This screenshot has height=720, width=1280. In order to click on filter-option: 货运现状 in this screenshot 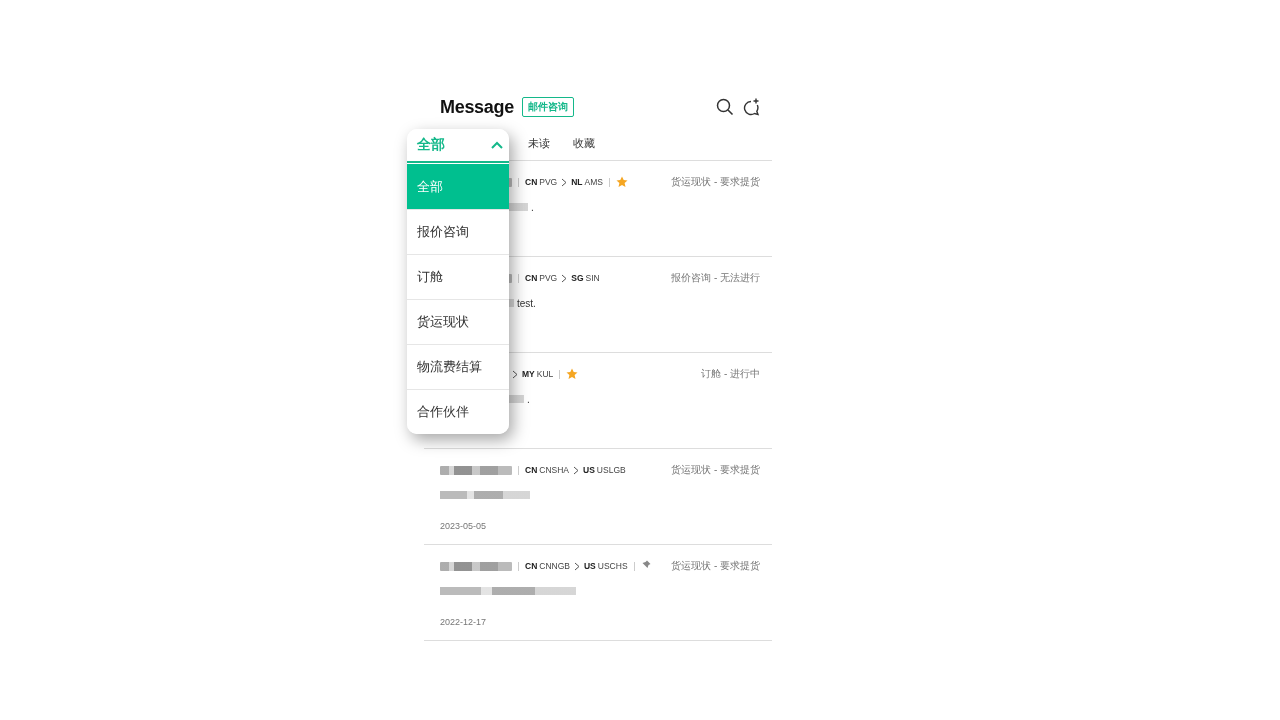, I will do `click(458, 321)`.